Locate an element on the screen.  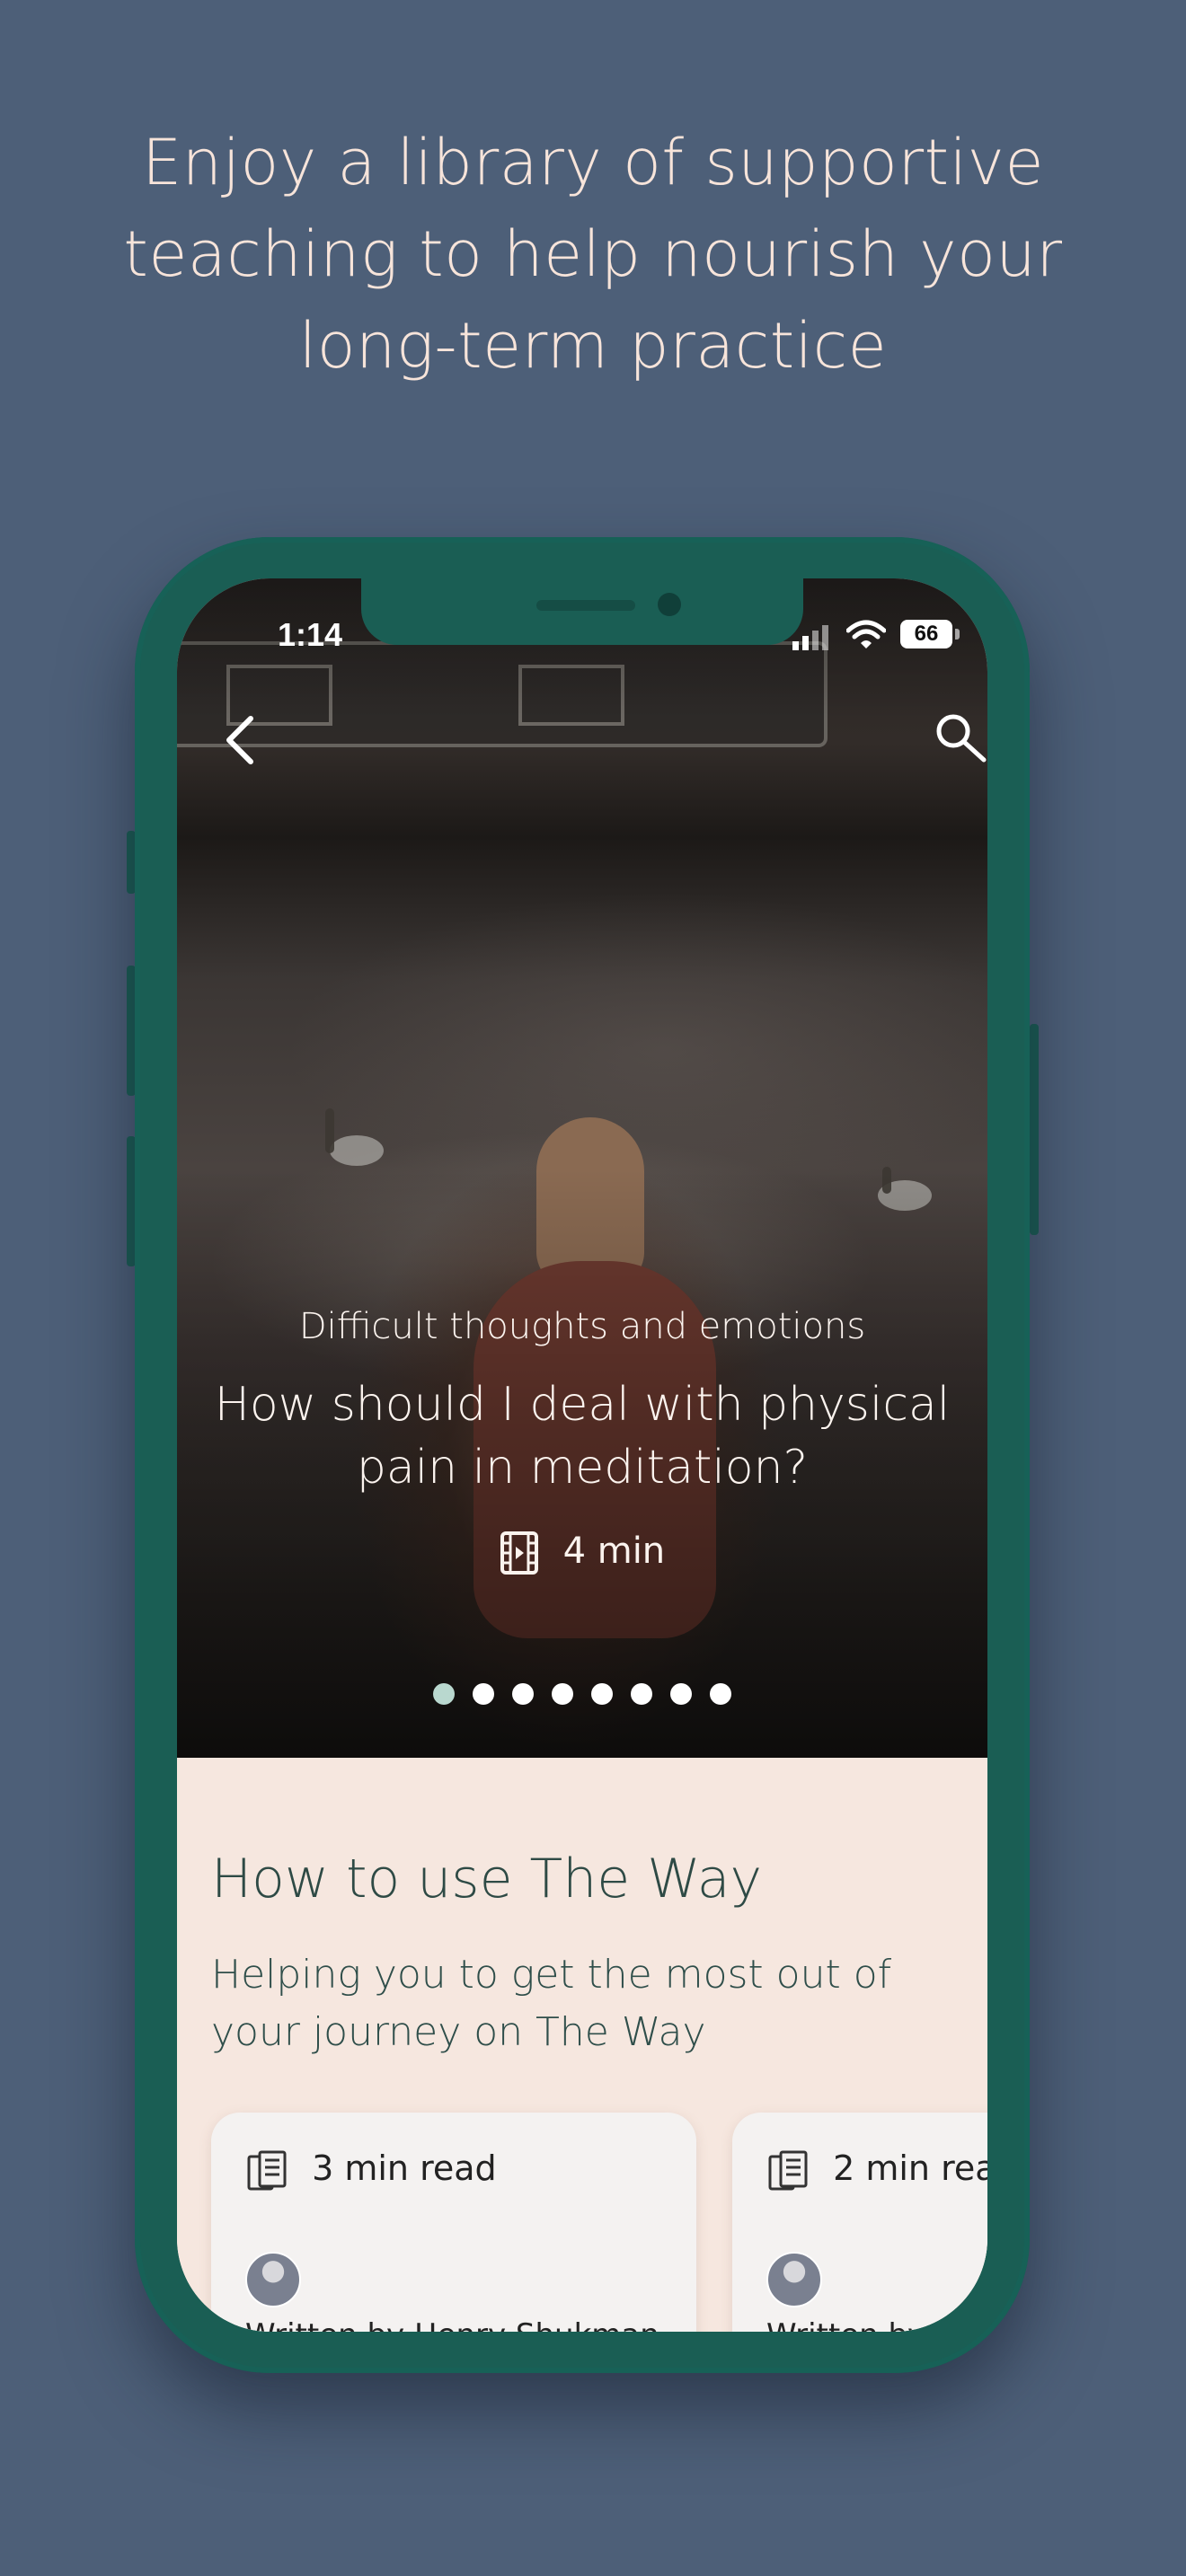
search-button is located at coordinates (960, 738).